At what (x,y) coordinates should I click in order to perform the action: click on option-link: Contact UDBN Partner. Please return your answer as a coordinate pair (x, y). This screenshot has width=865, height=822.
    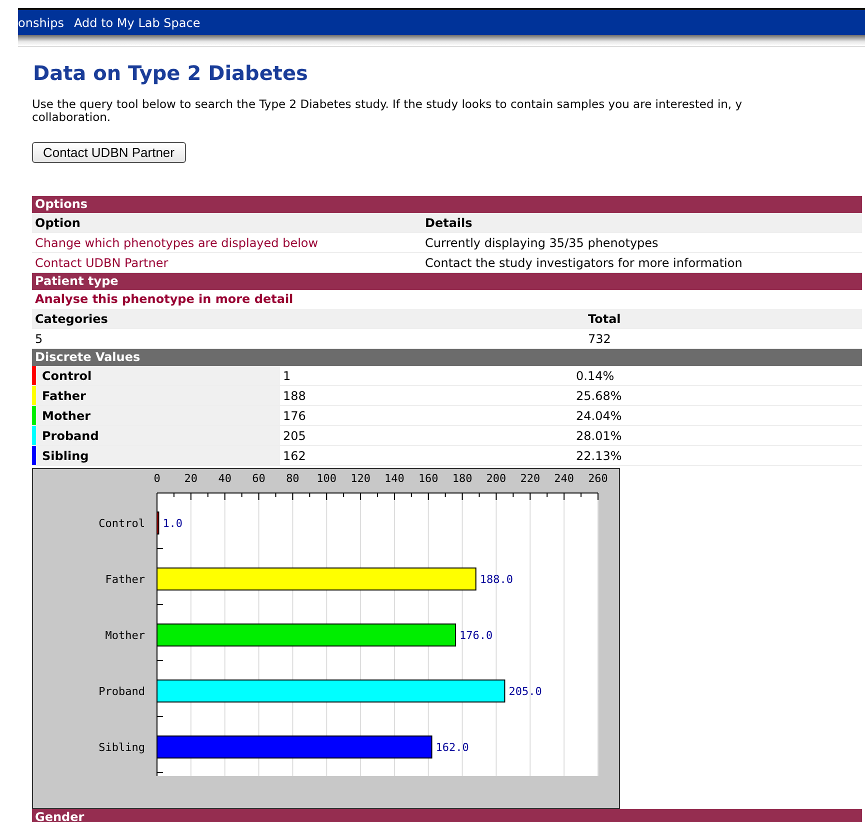
    Looking at the image, I should click on (227, 263).